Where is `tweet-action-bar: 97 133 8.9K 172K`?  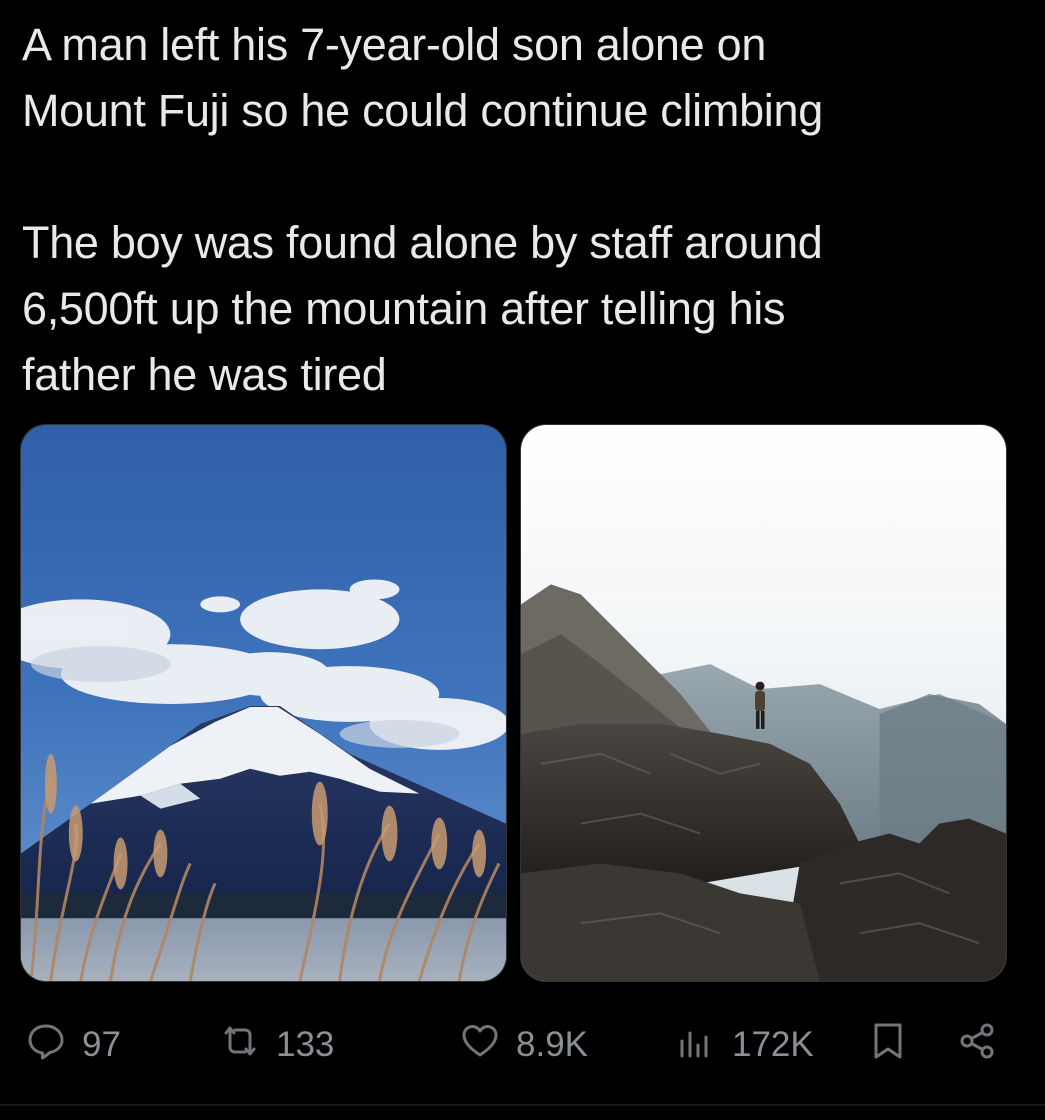 tweet-action-bar: 97 133 8.9K 172K is located at coordinates (522, 1045).